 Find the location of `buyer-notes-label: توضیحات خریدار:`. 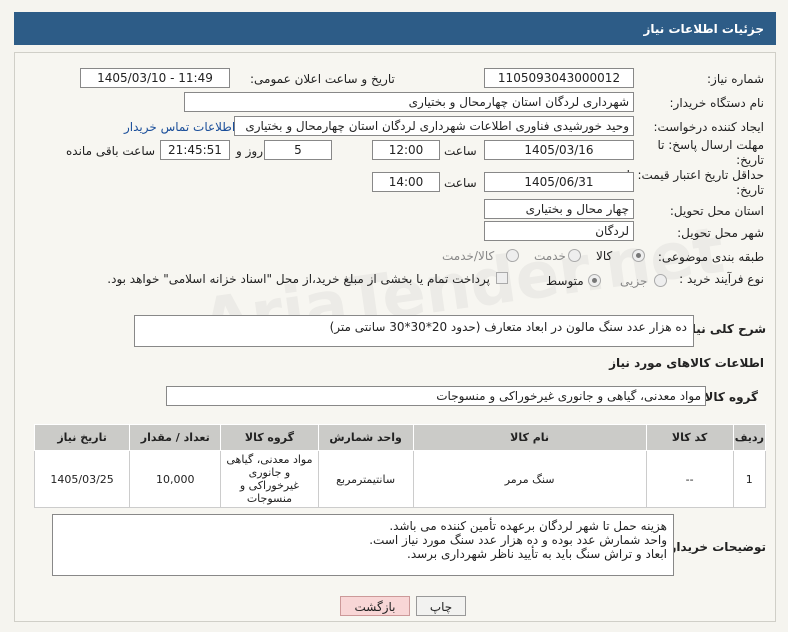

buyer-notes-label: توضیحات خریدار: is located at coordinates (715, 547).